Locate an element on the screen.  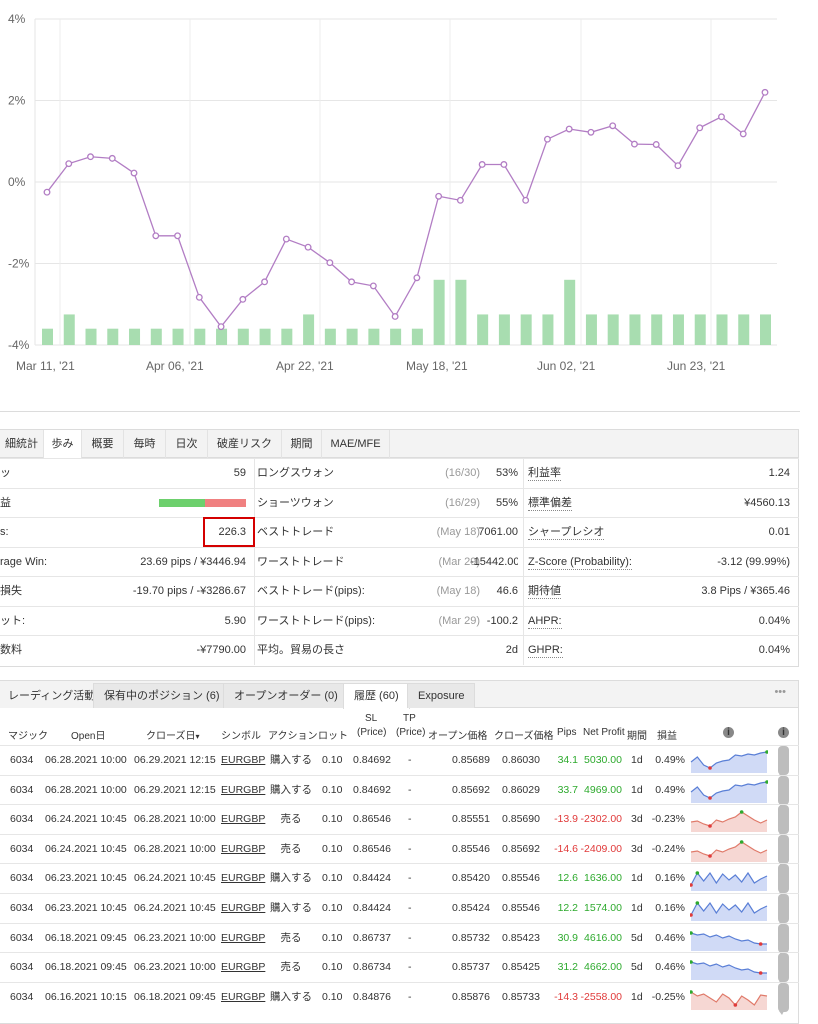
sparkline-marker is located at coordinates (710, 768).